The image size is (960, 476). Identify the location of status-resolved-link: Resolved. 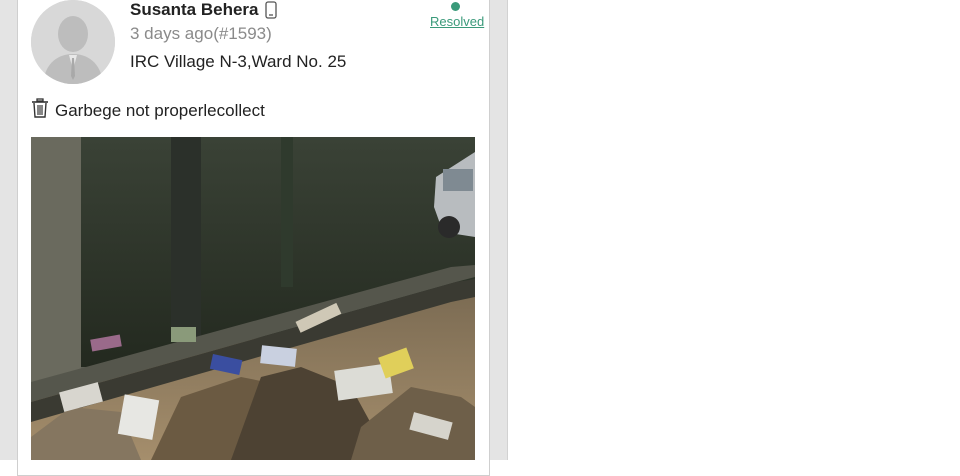
(457, 21).